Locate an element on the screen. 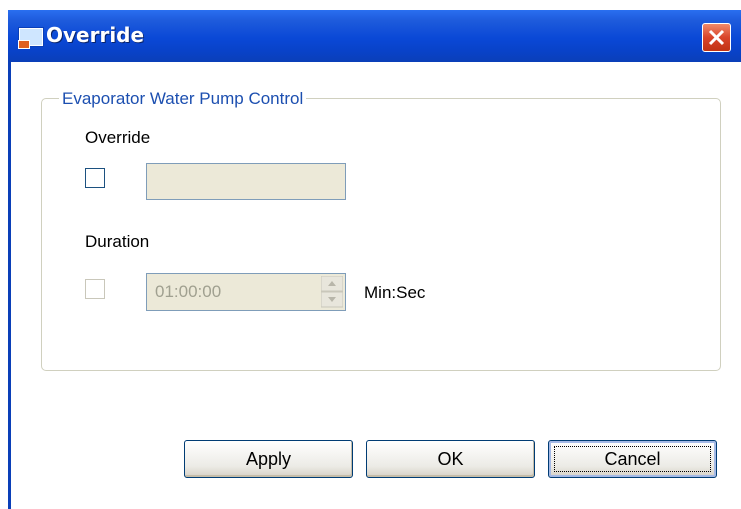 Image resolution: width=741 pixels, height=509 pixels. dialog-title: Override is located at coordinates (95, 35).